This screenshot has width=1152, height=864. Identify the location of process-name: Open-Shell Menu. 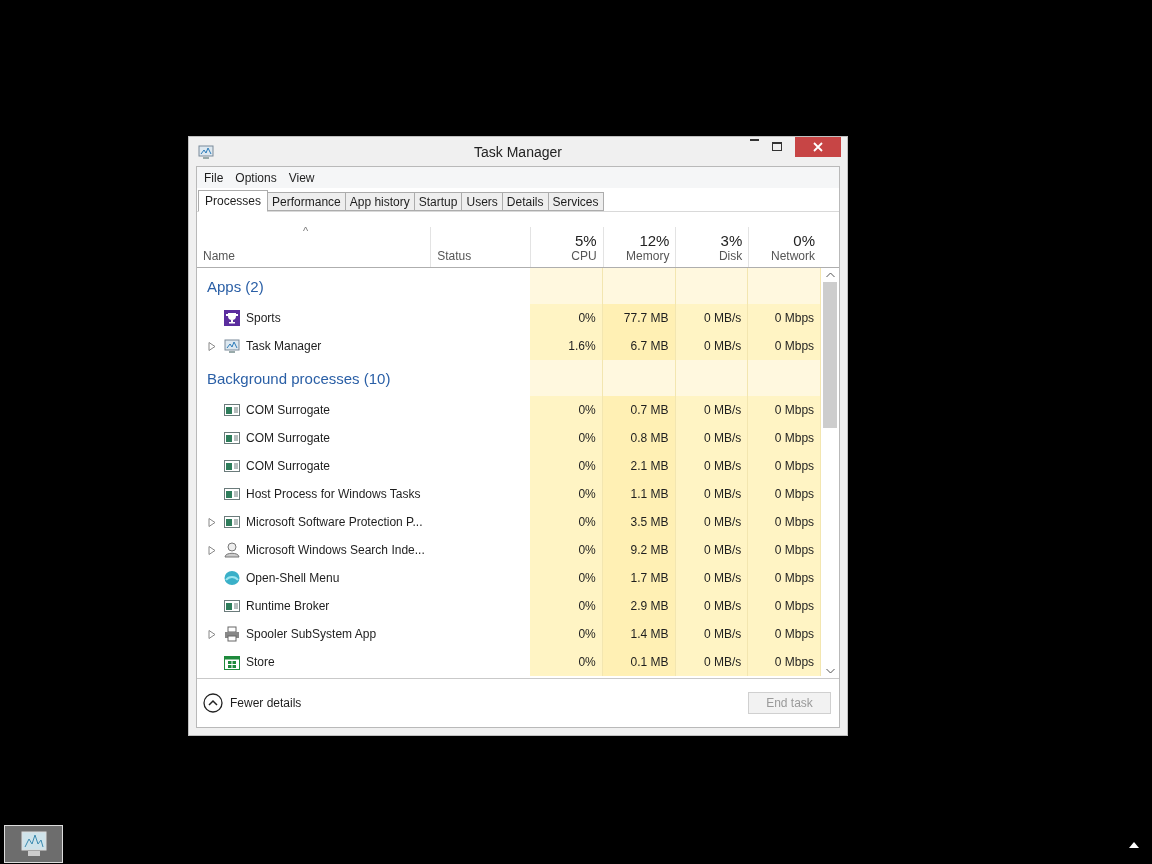
(293, 578).